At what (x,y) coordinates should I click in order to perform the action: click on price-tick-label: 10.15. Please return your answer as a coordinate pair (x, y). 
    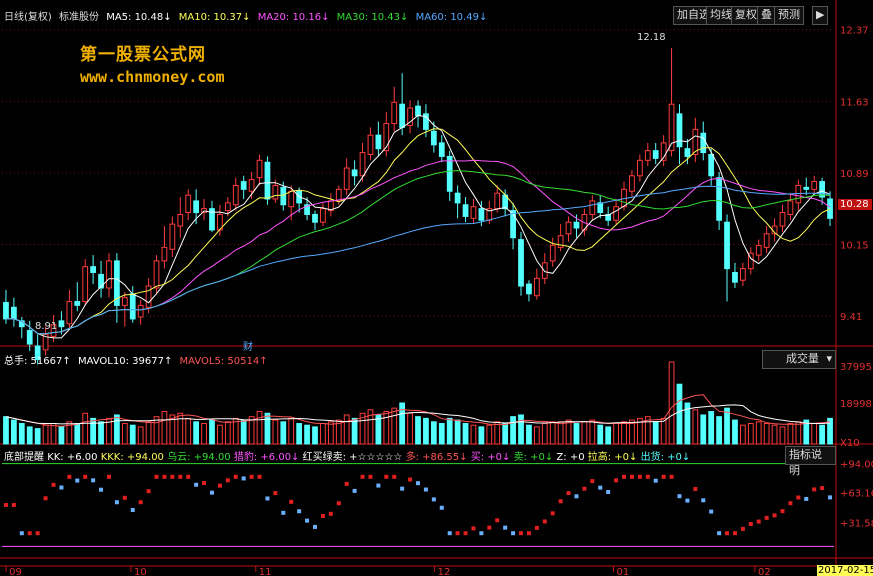
    Looking at the image, I should click on (854, 245).